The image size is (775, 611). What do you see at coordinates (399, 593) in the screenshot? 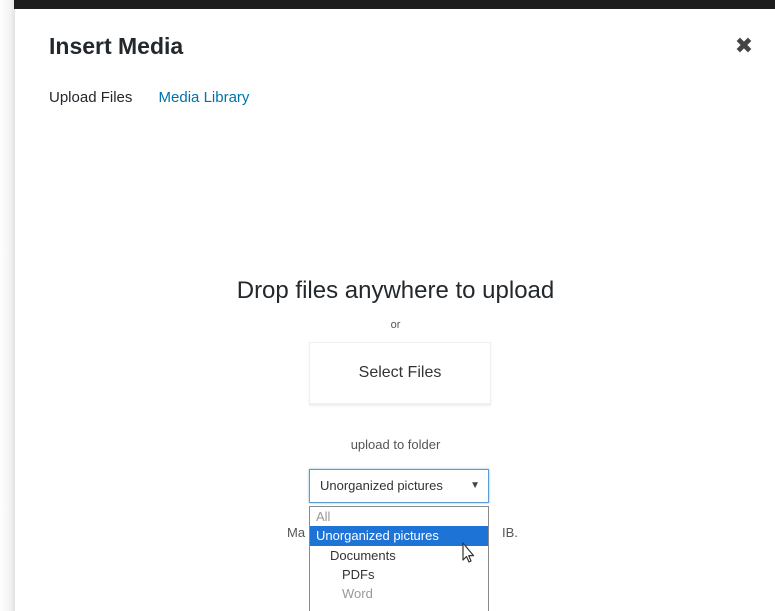
I see `folder-option-word: Word` at bounding box center [399, 593].